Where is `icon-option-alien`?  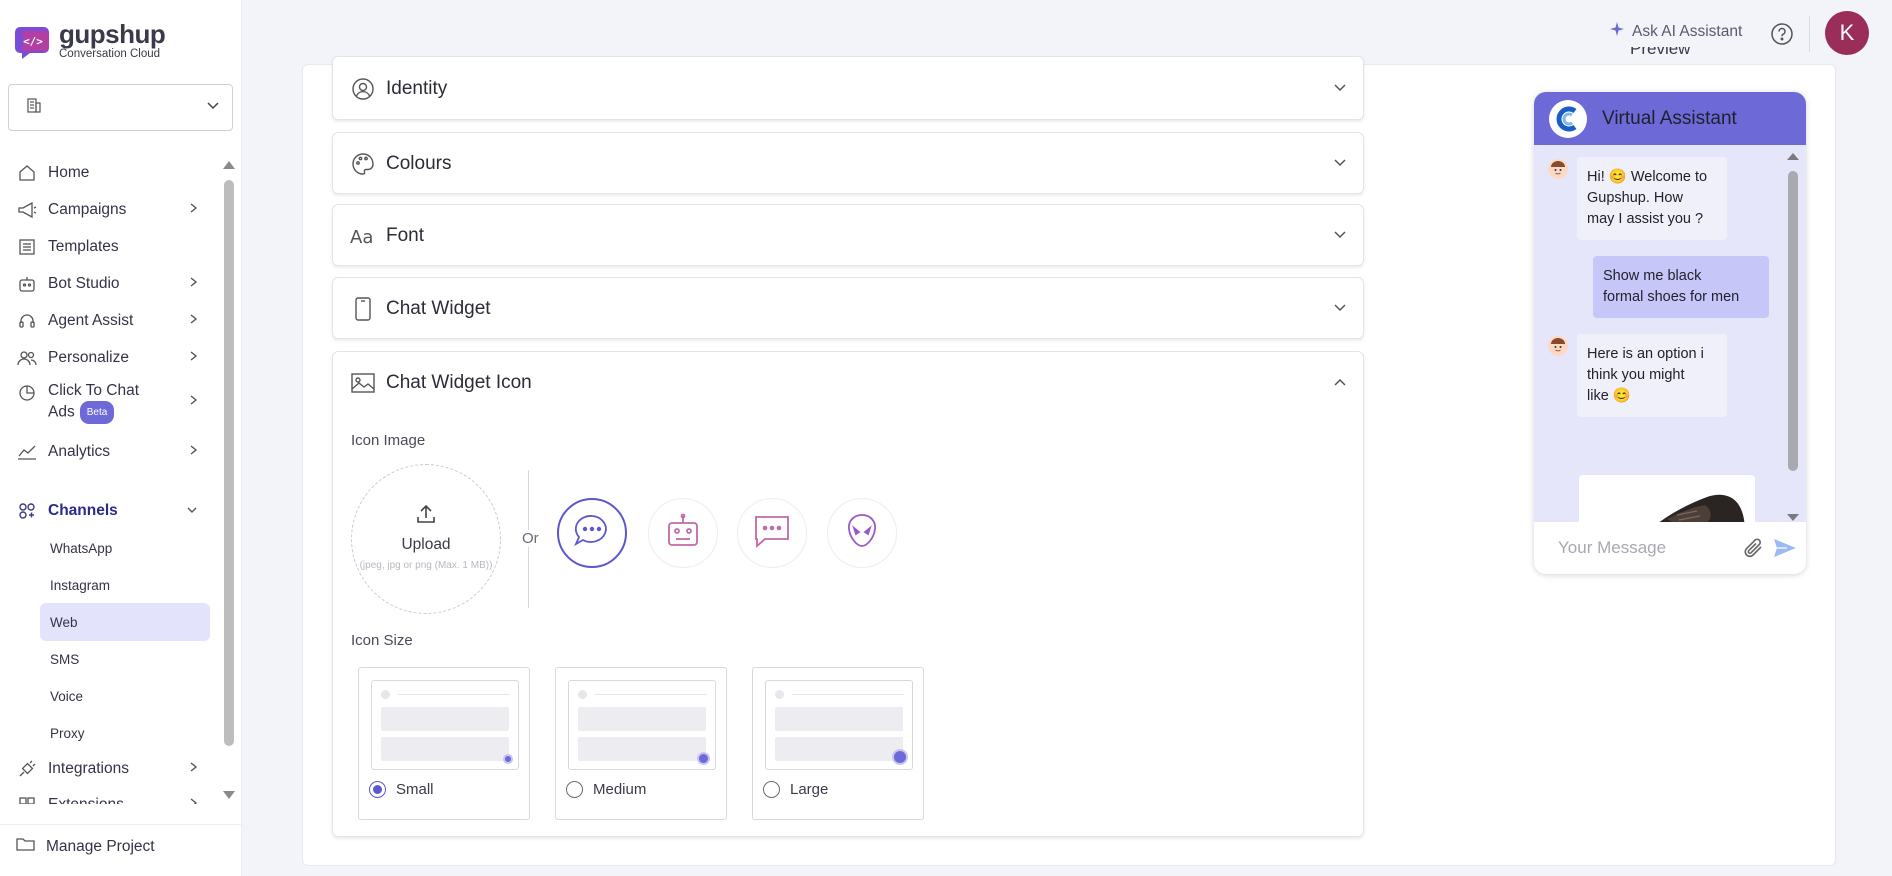 icon-option-alien is located at coordinates (862, 533).